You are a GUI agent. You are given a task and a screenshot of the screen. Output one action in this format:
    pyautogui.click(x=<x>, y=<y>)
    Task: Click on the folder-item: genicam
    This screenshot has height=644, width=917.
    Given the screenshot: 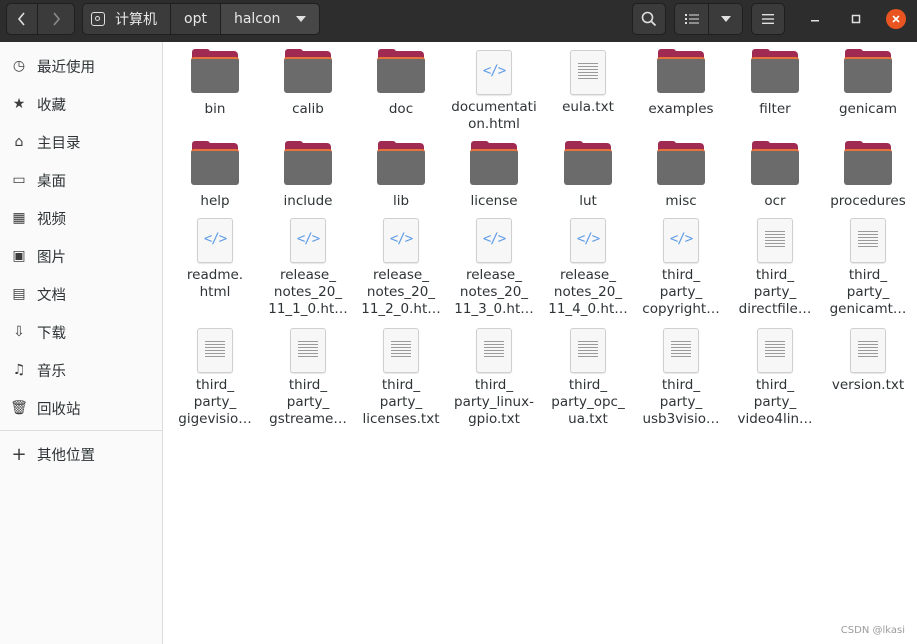 What is the action you would take?
    pyautogui.click(x=868, y=82)
    